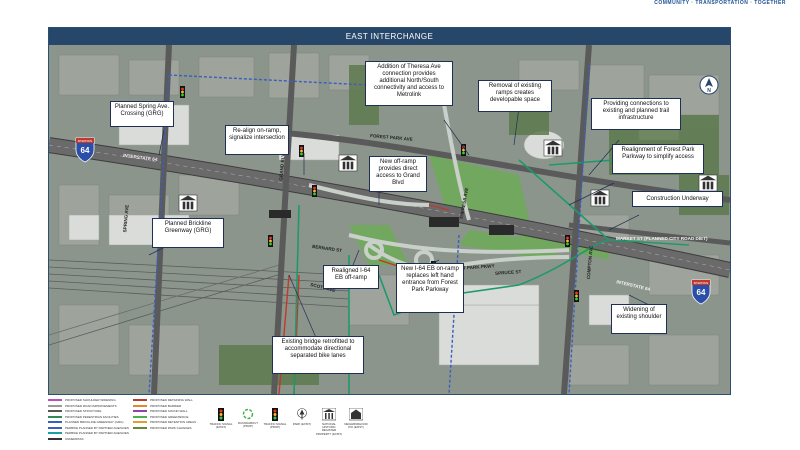  What do you see at coordinates (275, 426) in the screenshot?
I see `legend-icon-label: TRAFFIC SIGNAL (PROP)` at bounding box center [275, 426].